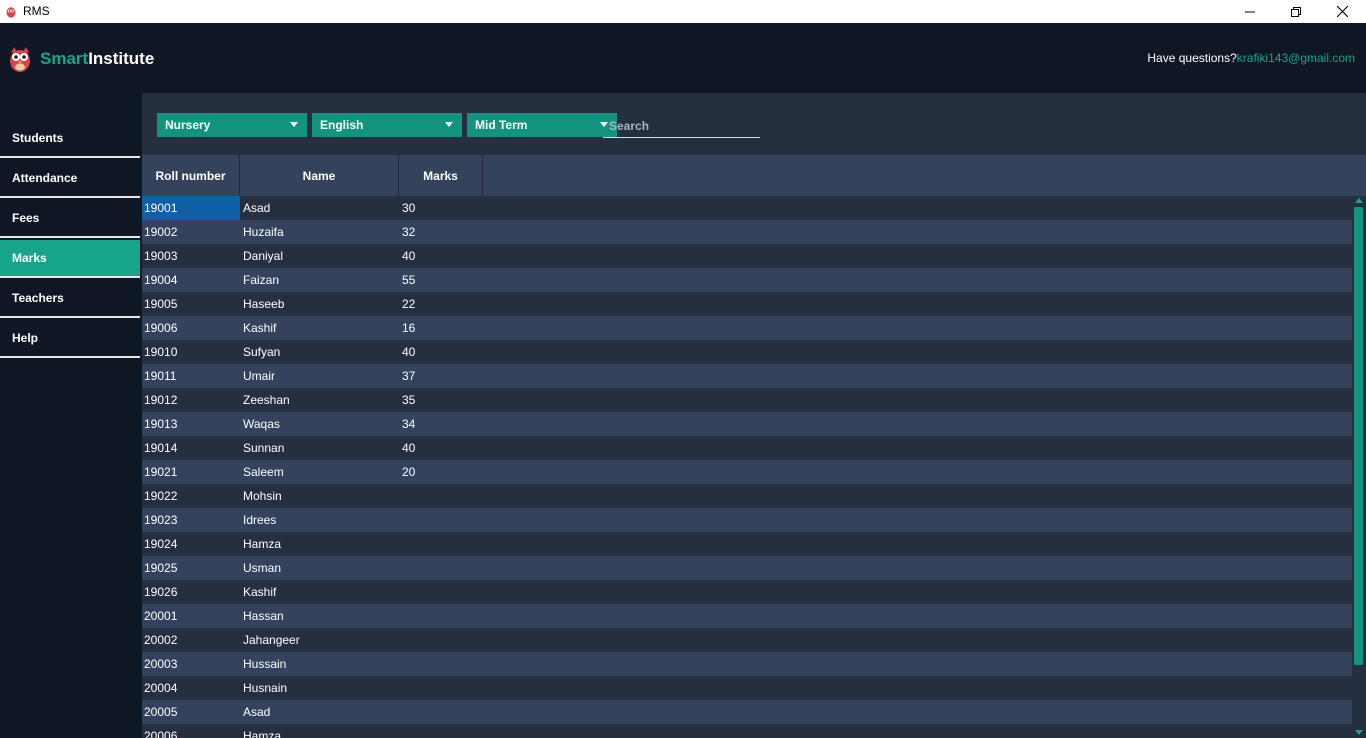  Describe the element at coordinates (70, 339) in the screenshot. I see `sidebar-item-help: Help` at that location.